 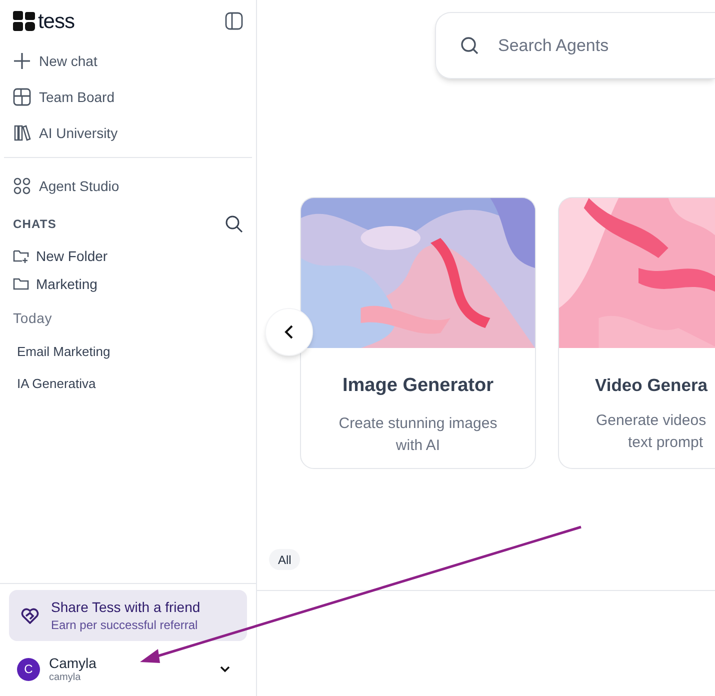 I want to click on section-heading: CHATS, so click(x=34, y=224).